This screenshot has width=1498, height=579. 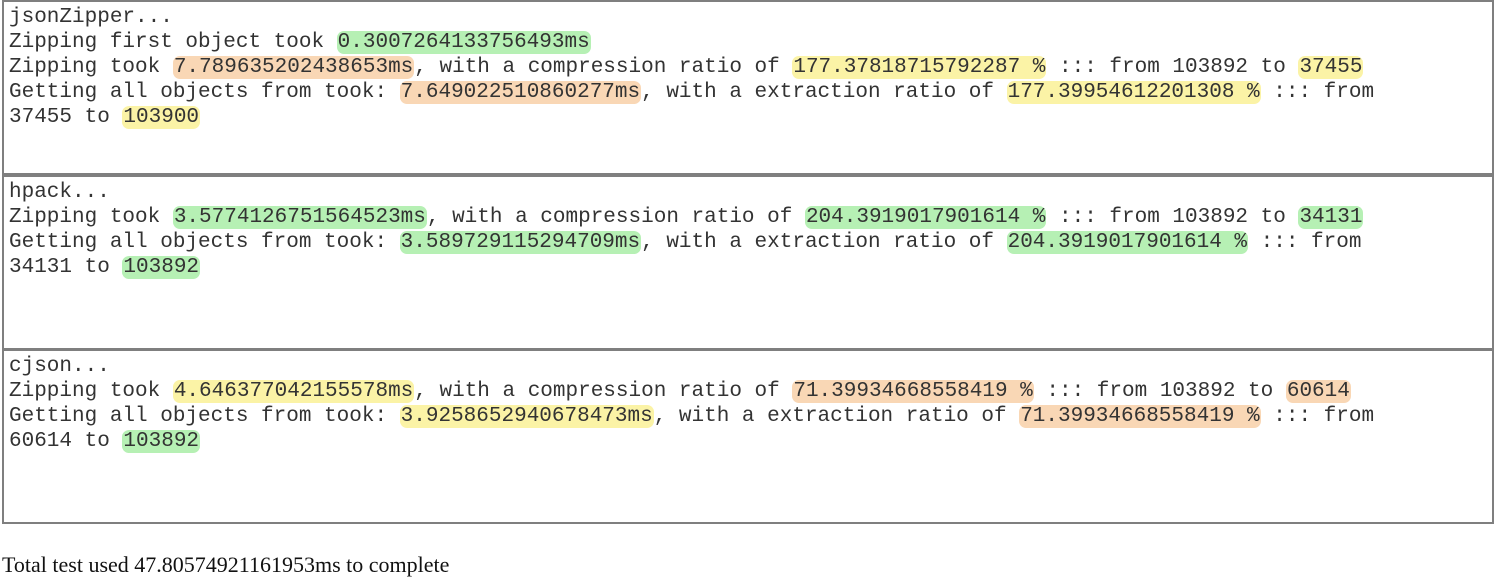 What do you see at coordinates (299, 217) in the screenshot?
I see `highlighted-value-green: 3.5774126751564523ms` at bounding box center [299, 217].